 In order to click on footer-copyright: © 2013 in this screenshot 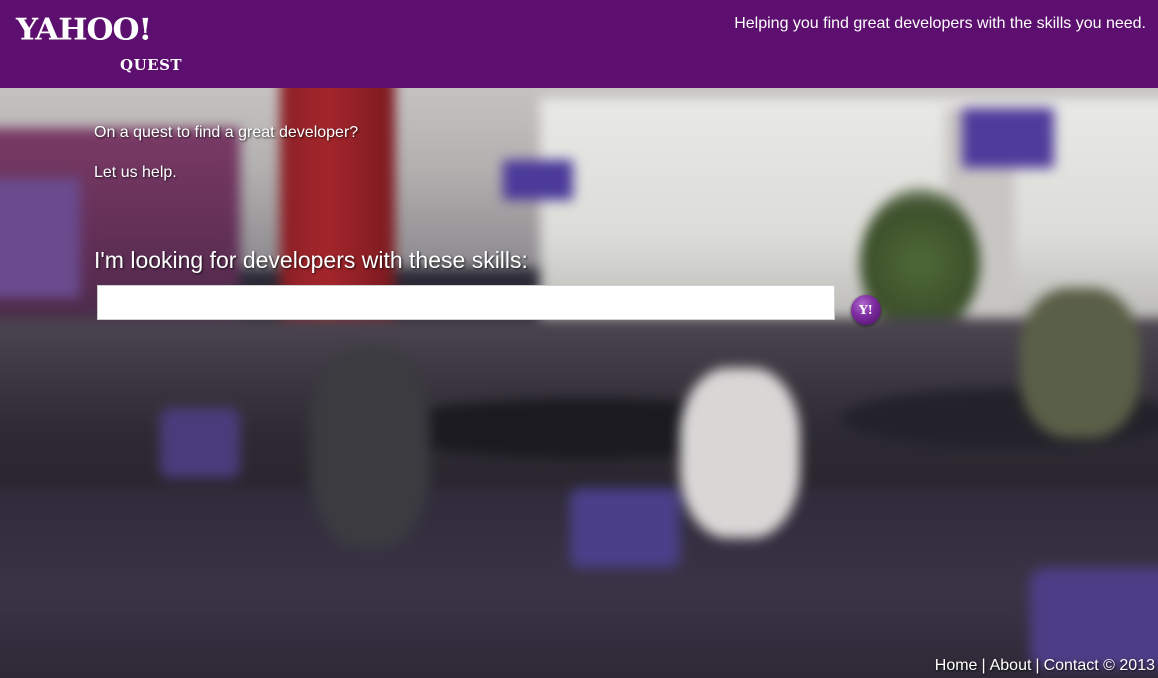, I will do `click(1129, 665)`.